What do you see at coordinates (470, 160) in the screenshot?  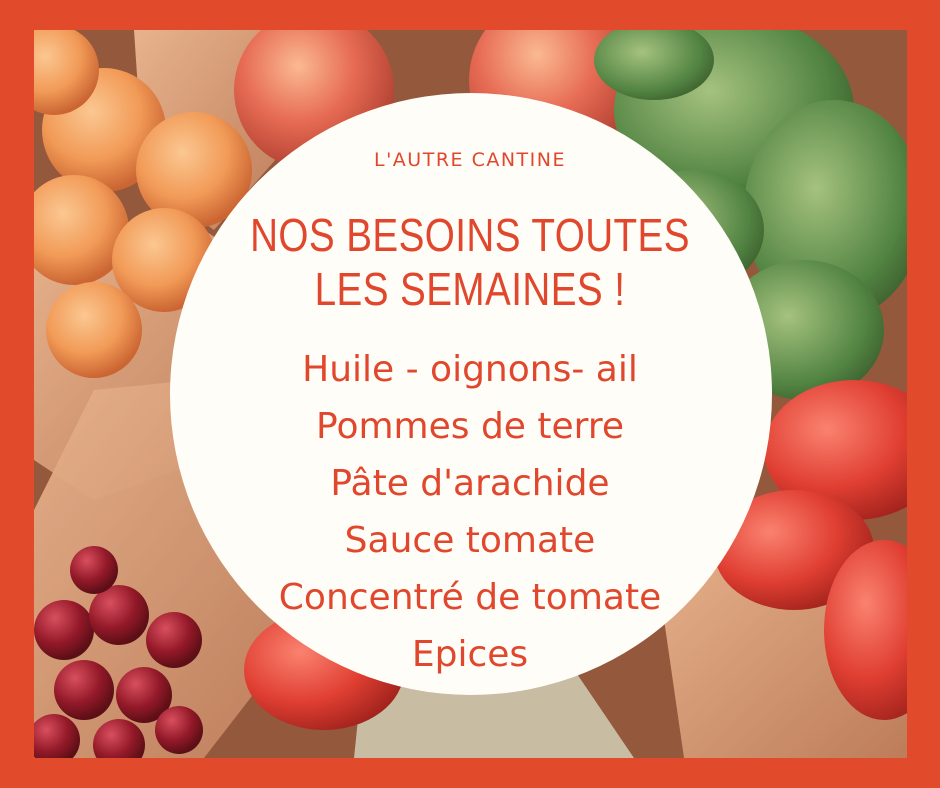 I see `brand-name: L'AUTRE CANTINE` at bounding box center [470, 160].